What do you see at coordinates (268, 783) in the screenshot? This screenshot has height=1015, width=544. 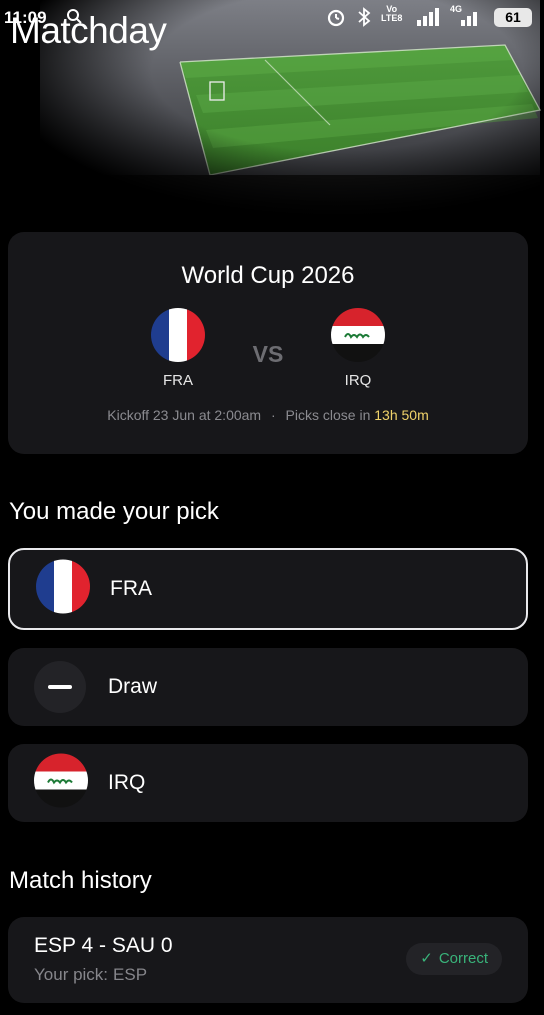 I see `pick-option-irq: IRQ` at bounding box center [268, 783].